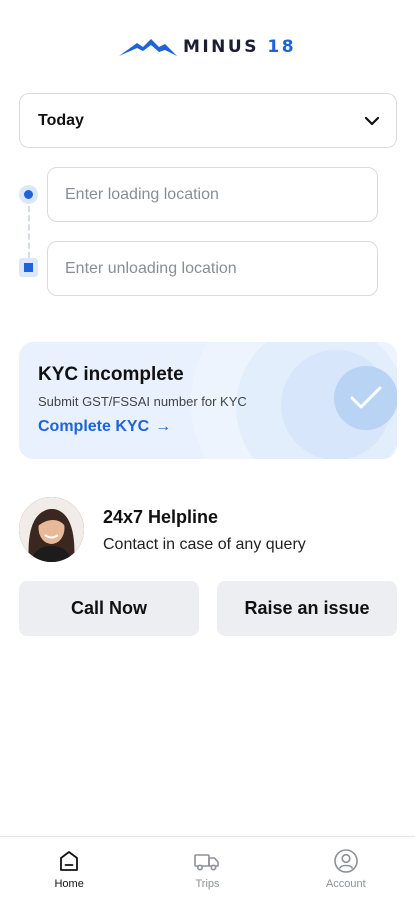  What do you see at coordinates (212, 268) in the screenshot?
I see `unloading-location-input` at bounding box center [212, 268].